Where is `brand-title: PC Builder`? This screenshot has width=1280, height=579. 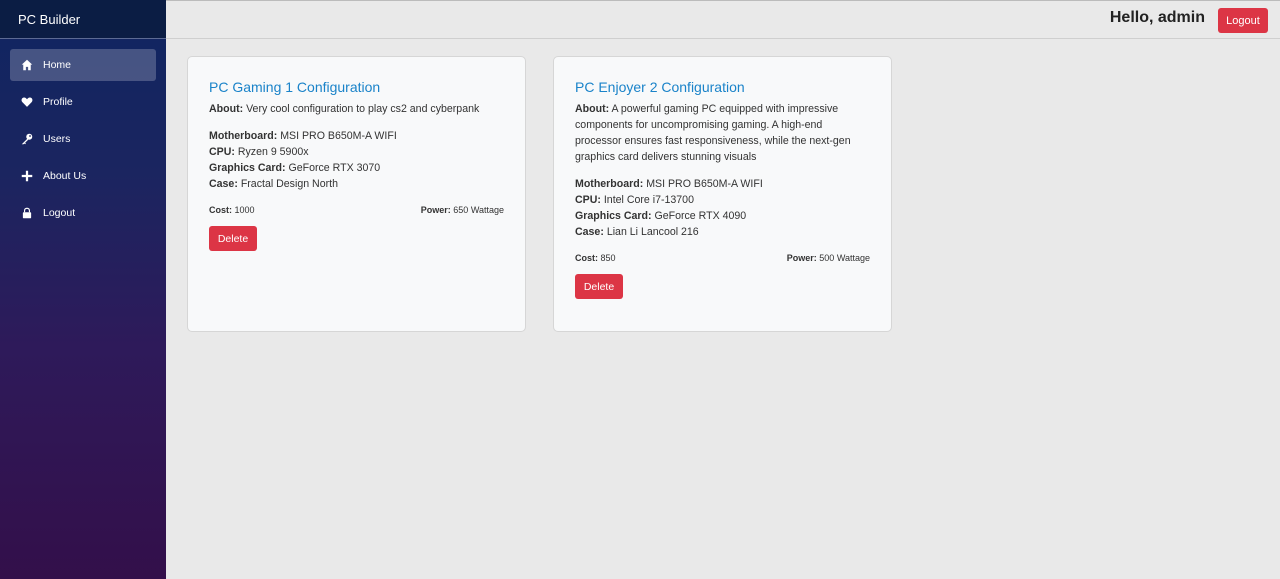 brand-title: PC Builder is located at coordinates (83, 19).